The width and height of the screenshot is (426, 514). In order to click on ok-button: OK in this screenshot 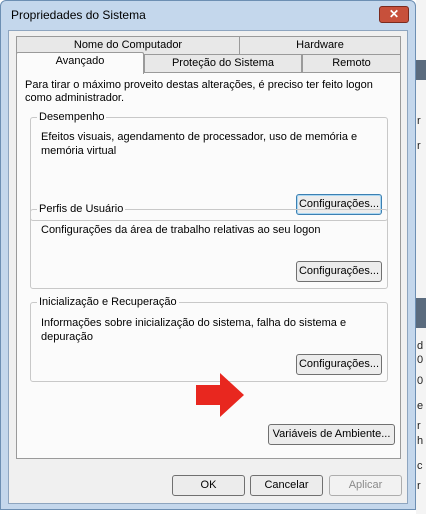, I will do `click(208, 485)`.